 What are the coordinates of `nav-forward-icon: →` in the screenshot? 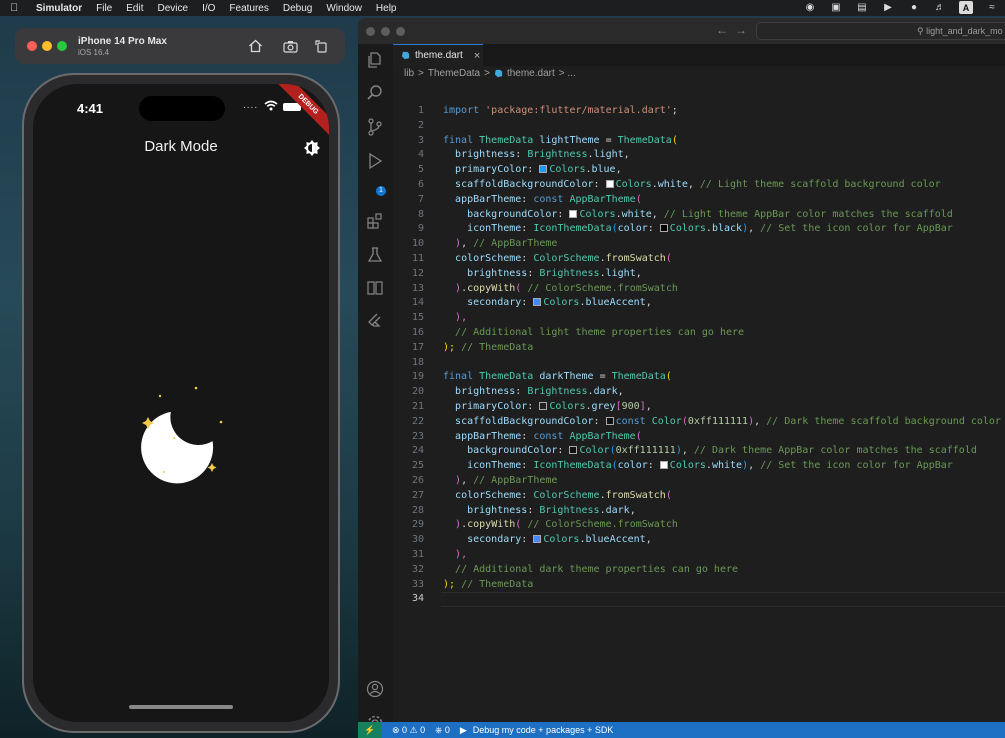 It's located at (741, 30).